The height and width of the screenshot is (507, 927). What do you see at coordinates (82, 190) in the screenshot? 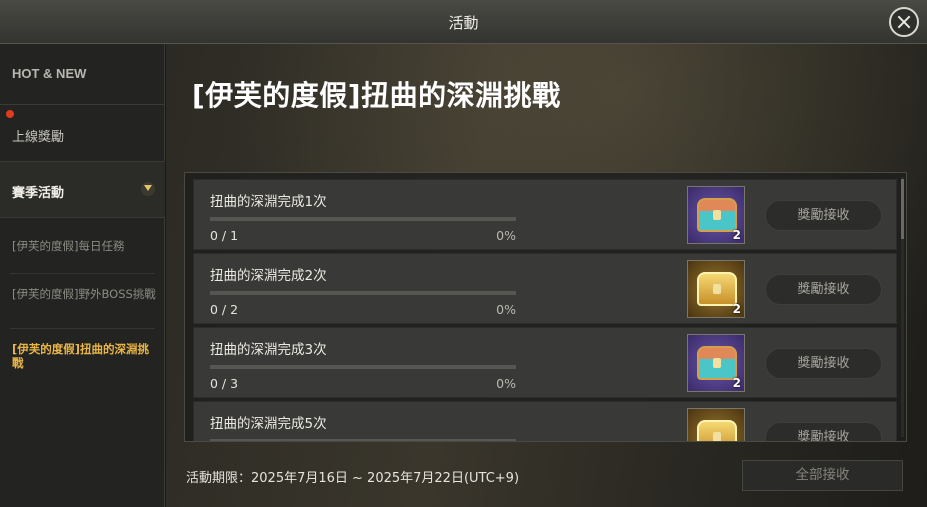
I see `sidebar-item-season-event: 賽季活動` at bounding box center [82, 190].